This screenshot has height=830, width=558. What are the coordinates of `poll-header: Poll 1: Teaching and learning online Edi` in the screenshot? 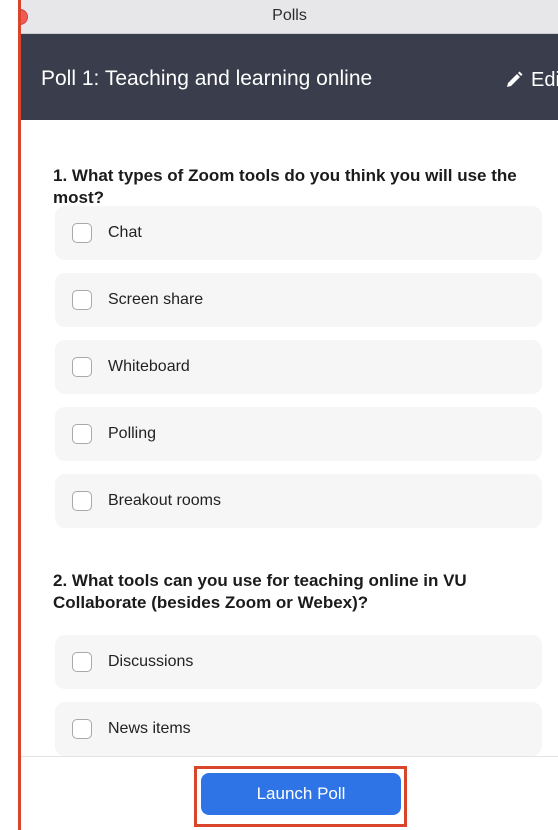 It's located at (289, 77).